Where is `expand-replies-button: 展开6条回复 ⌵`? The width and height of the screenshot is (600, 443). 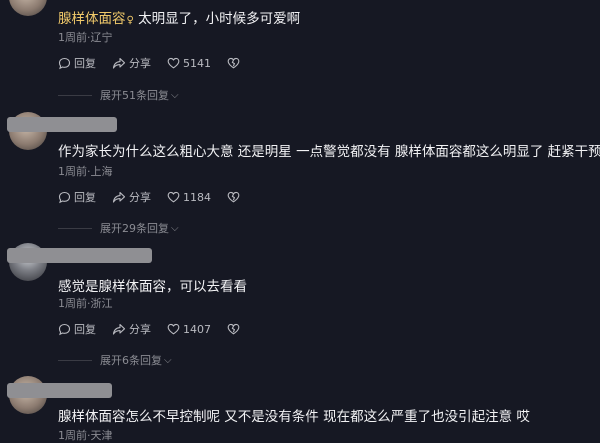
expand-replies-button: 展开6条回复 ⌵ is located at coordinates (115, 360).